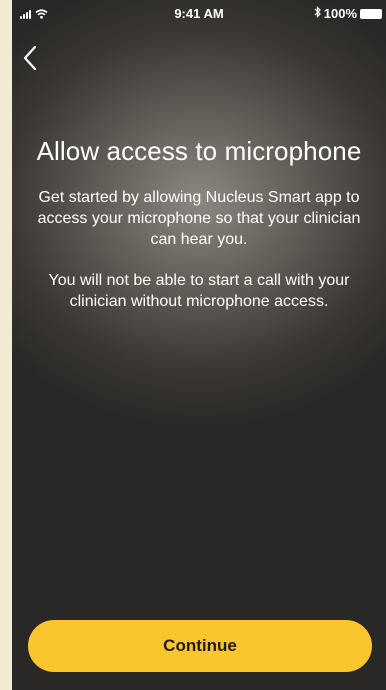 Image resolution: width=386 pixels, height=690 pixels. I want to click on battery-percent: 100%, so click(340, 13).